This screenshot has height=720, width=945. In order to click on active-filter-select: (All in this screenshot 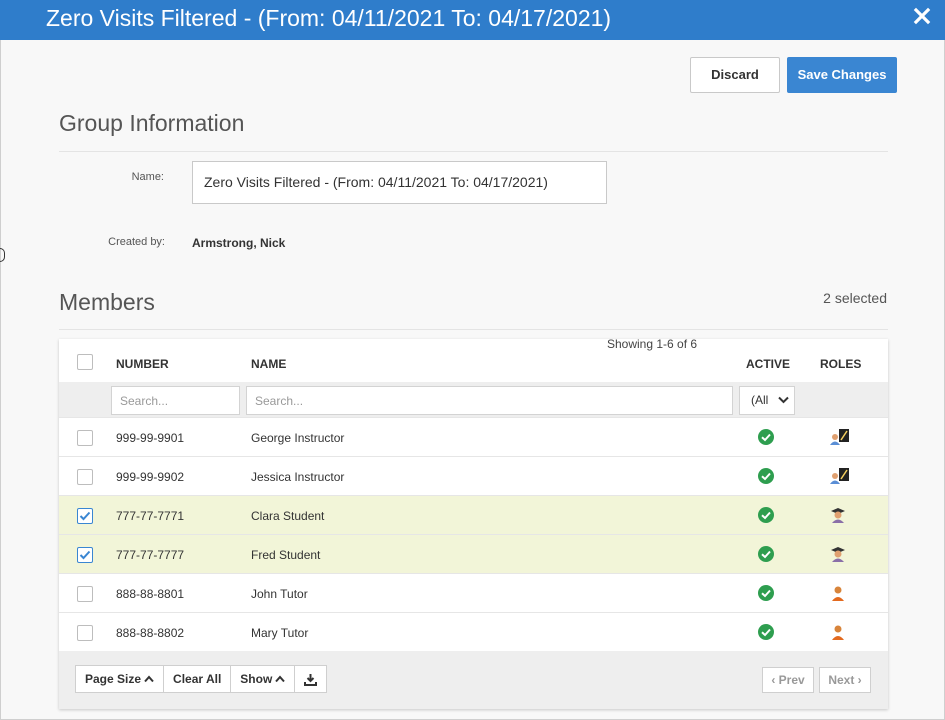, I will do `click(767, 400)`.